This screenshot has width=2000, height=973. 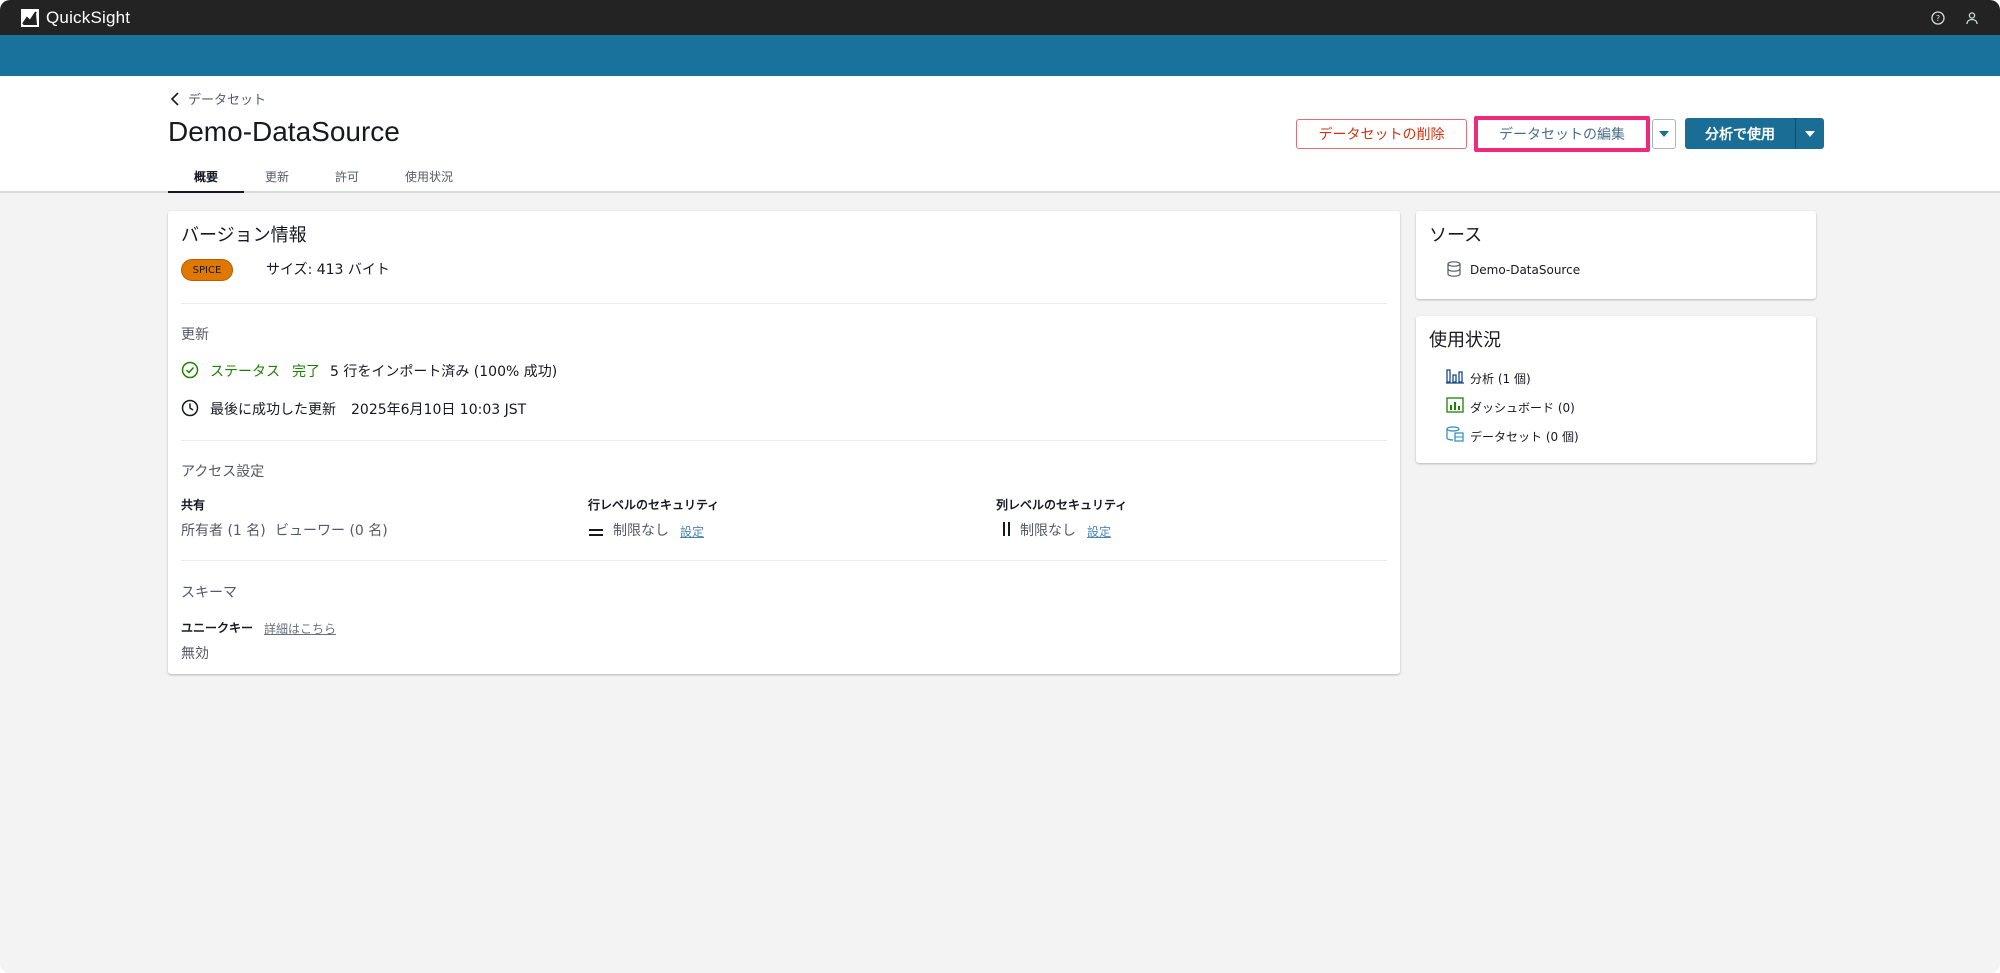 I want to click on spice-badge: SPICE, so click(x=207, y=270).